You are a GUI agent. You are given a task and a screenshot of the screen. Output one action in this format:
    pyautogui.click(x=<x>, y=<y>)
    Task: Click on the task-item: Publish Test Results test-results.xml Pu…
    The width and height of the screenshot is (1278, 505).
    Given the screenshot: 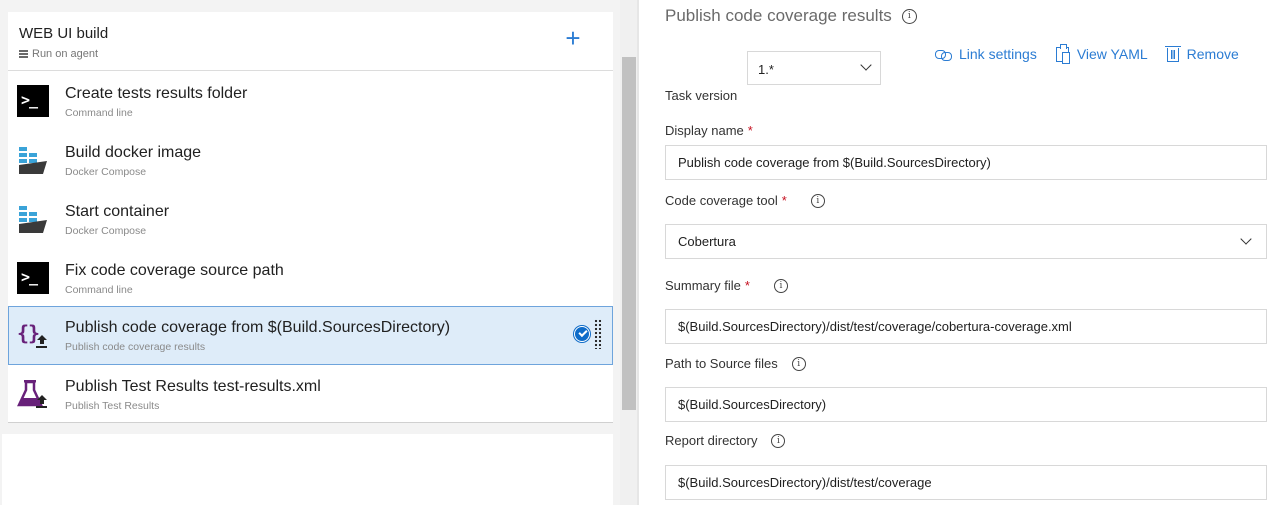 What is the action you would take?
    pyautogui.click(x=310, y=394)
    